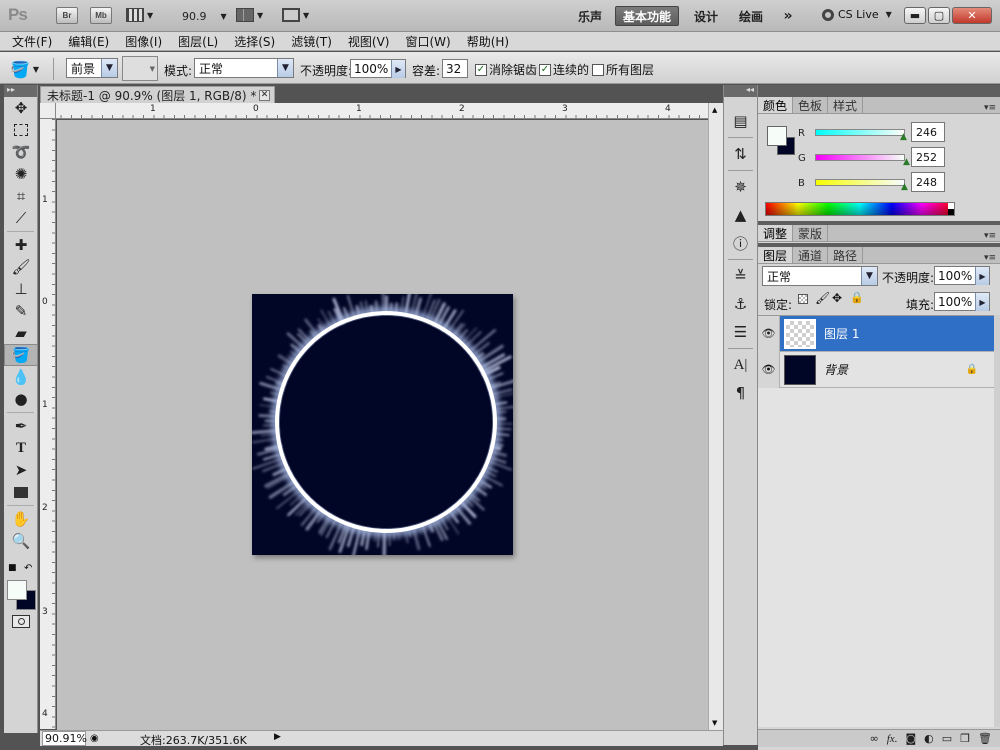 The width and height of the screenshot is (1000, 750). What do you see at coordinates (837, 298) in the screenshot?
I see `lock-position-icon: ✥` at bounding box center [837, 298].